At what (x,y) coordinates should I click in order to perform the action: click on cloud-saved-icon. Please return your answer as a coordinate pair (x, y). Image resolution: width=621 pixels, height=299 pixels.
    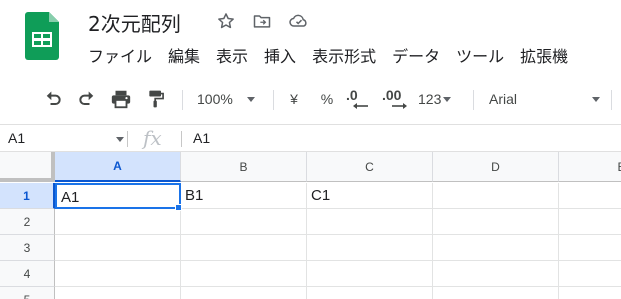
    Looking at the image, I should click on (299, 21).